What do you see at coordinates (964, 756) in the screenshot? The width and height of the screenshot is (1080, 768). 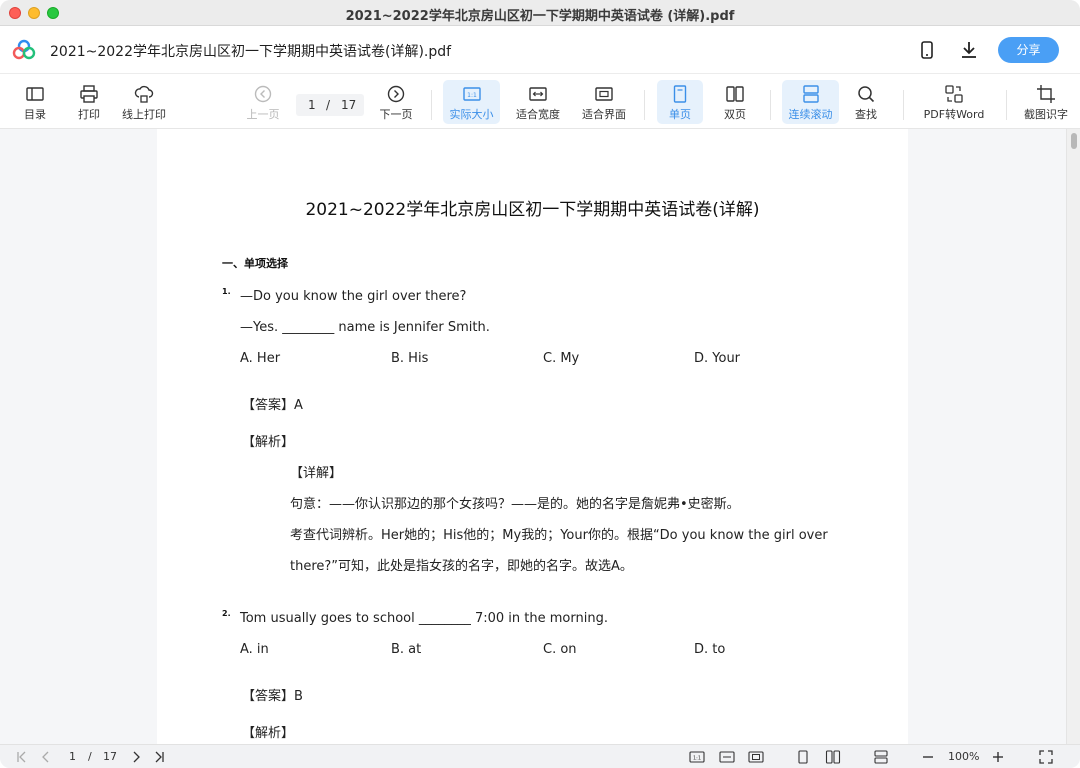 I see `zoom-level: 100%` at bounding box center [964, 756].